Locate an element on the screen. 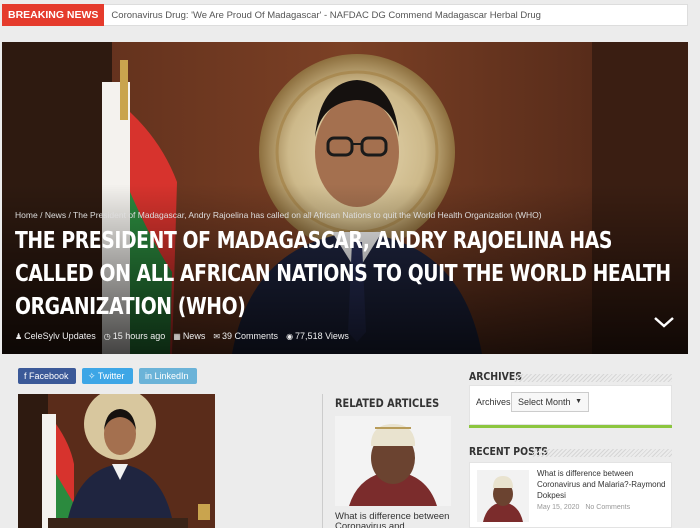 This screenshot has height=528, width=700. meta-category: ▦ News is located at coordinates (189, 336).